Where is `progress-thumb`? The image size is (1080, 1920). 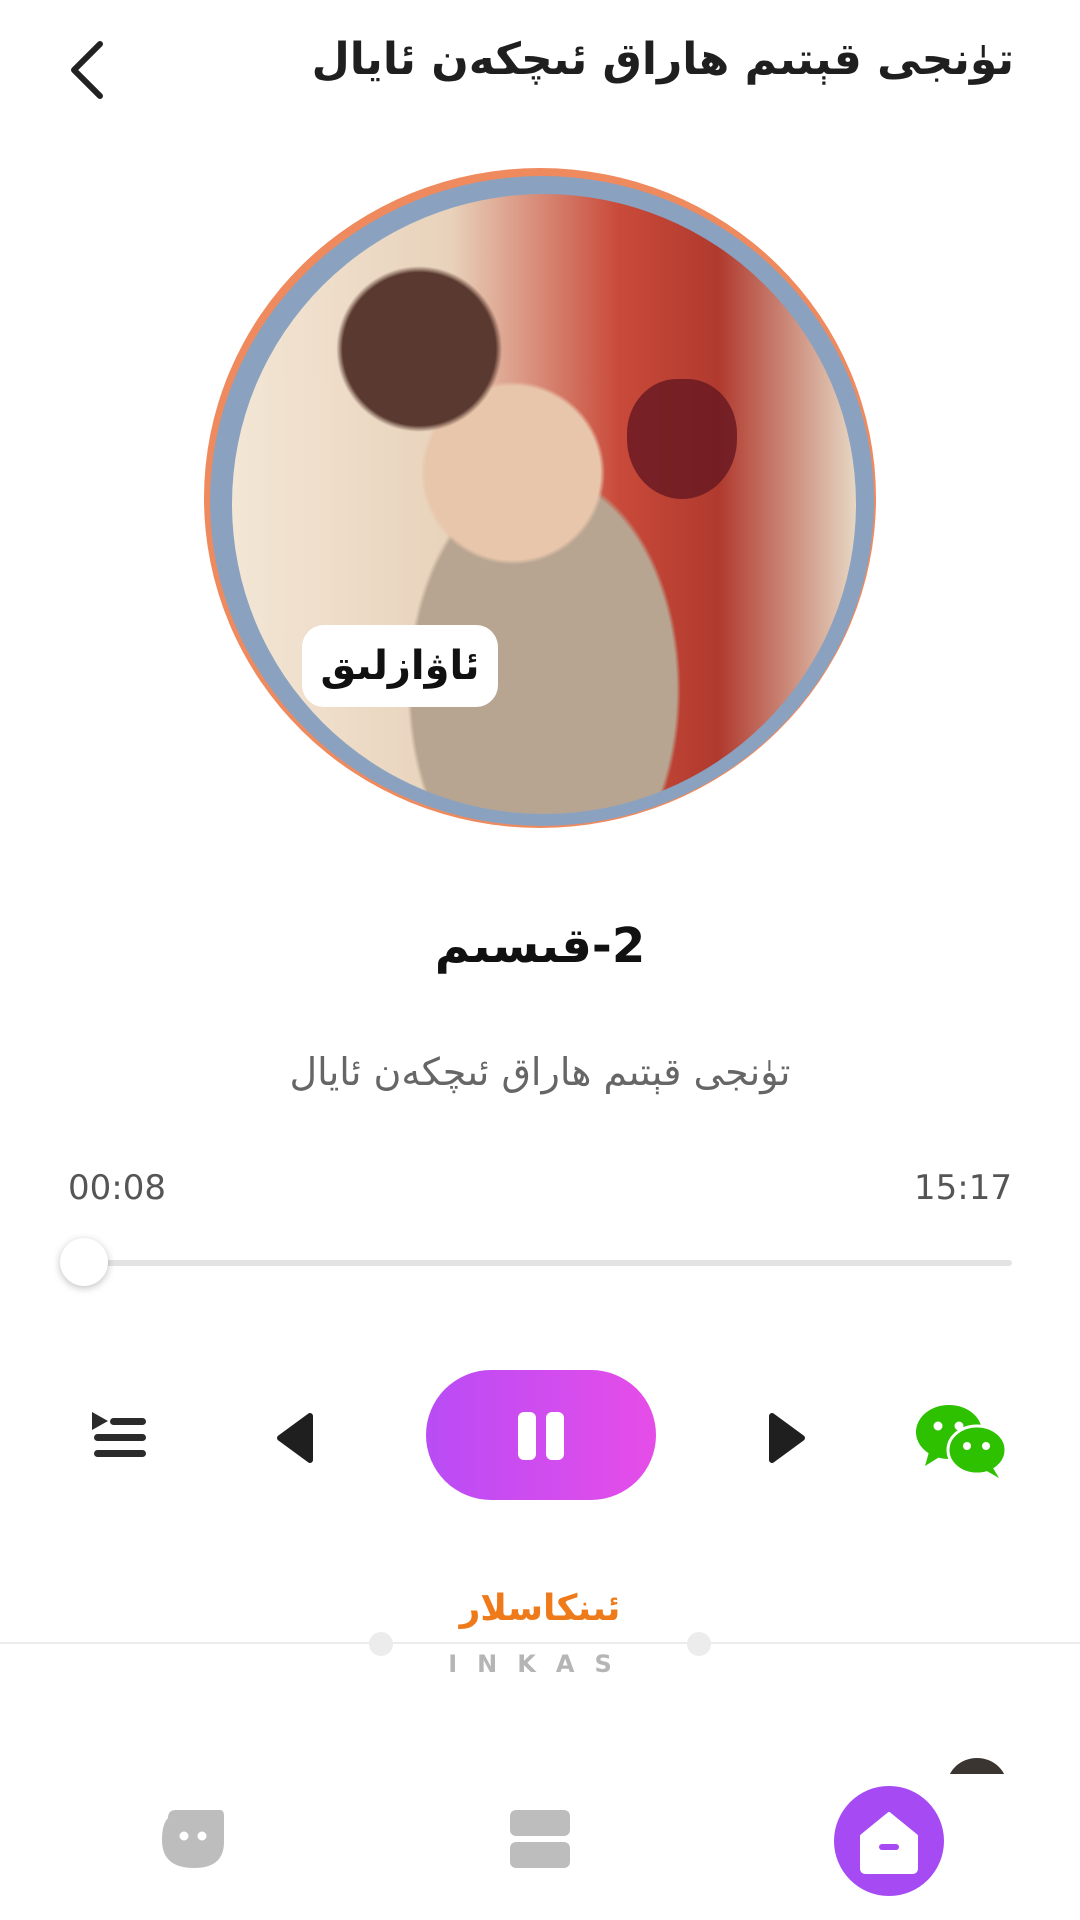 progress-thumb is located at coordinates (84, 1262).